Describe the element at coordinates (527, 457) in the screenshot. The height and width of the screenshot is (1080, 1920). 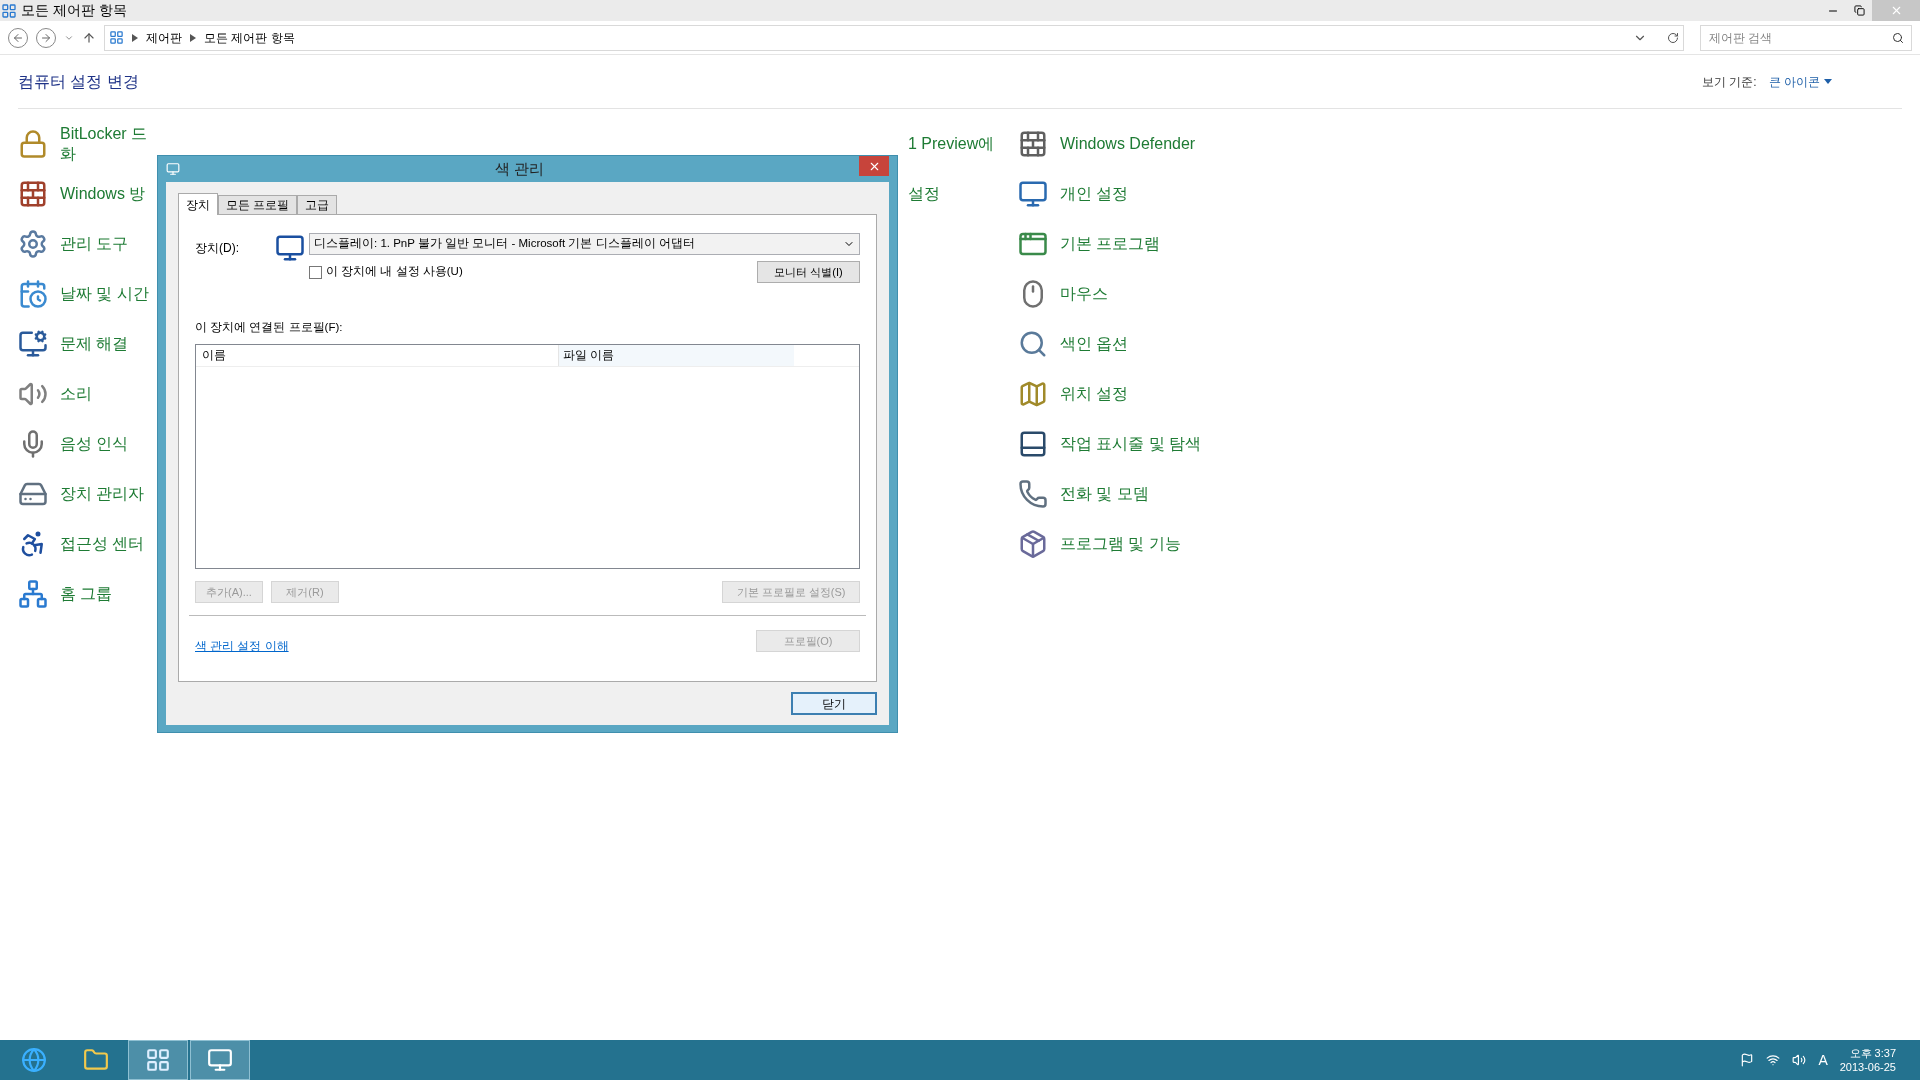
I see `profiles-list: 이름 파일 이름` at that location.